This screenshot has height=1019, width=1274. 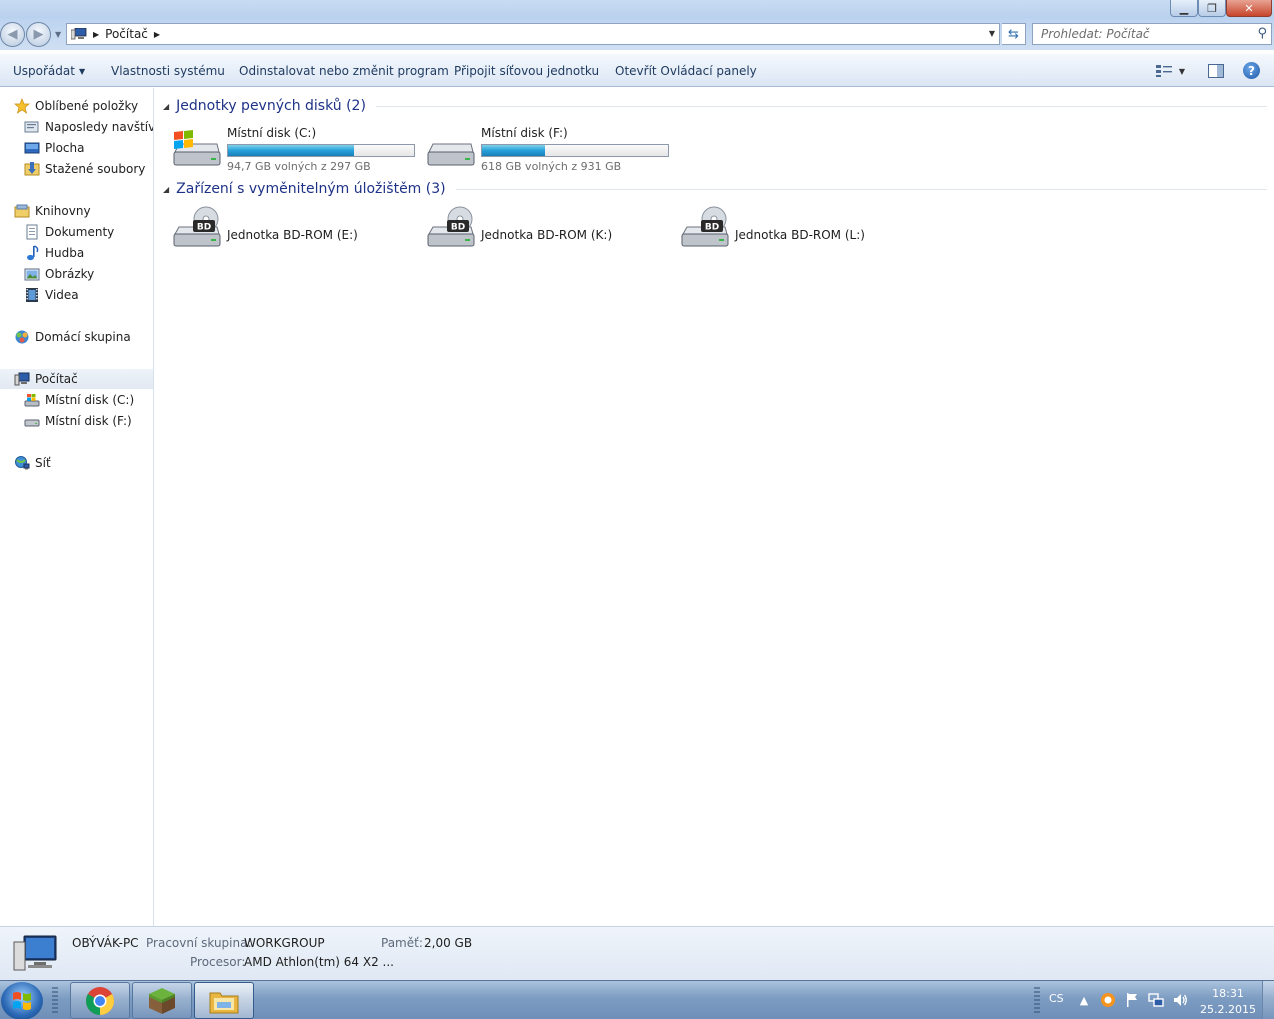 I want to click on windows-drive-icon, so click(x=32, y=400).